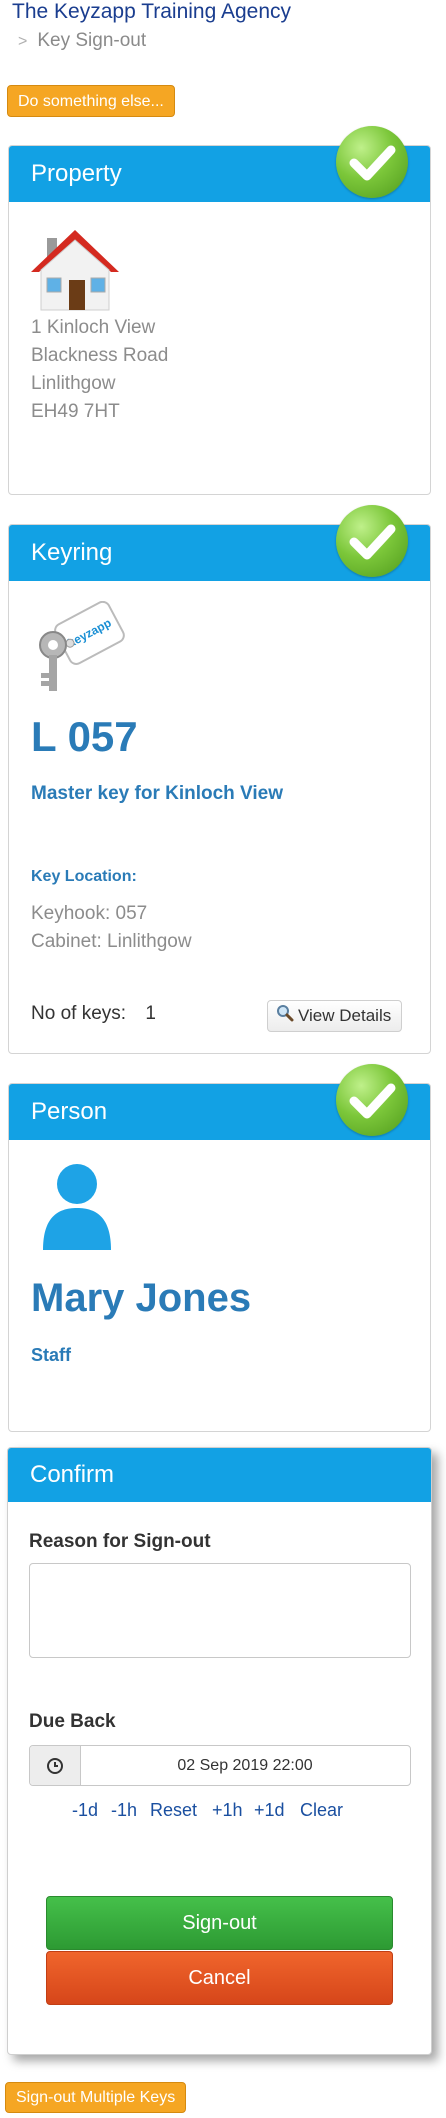 Image resolution: width=446 pixels, height=2118 pixels. What do you see at coordinates (92, 40) in the screenshot?
I see `breadcrumb-current: Key Sign-out` at bounding box center [92, 40].